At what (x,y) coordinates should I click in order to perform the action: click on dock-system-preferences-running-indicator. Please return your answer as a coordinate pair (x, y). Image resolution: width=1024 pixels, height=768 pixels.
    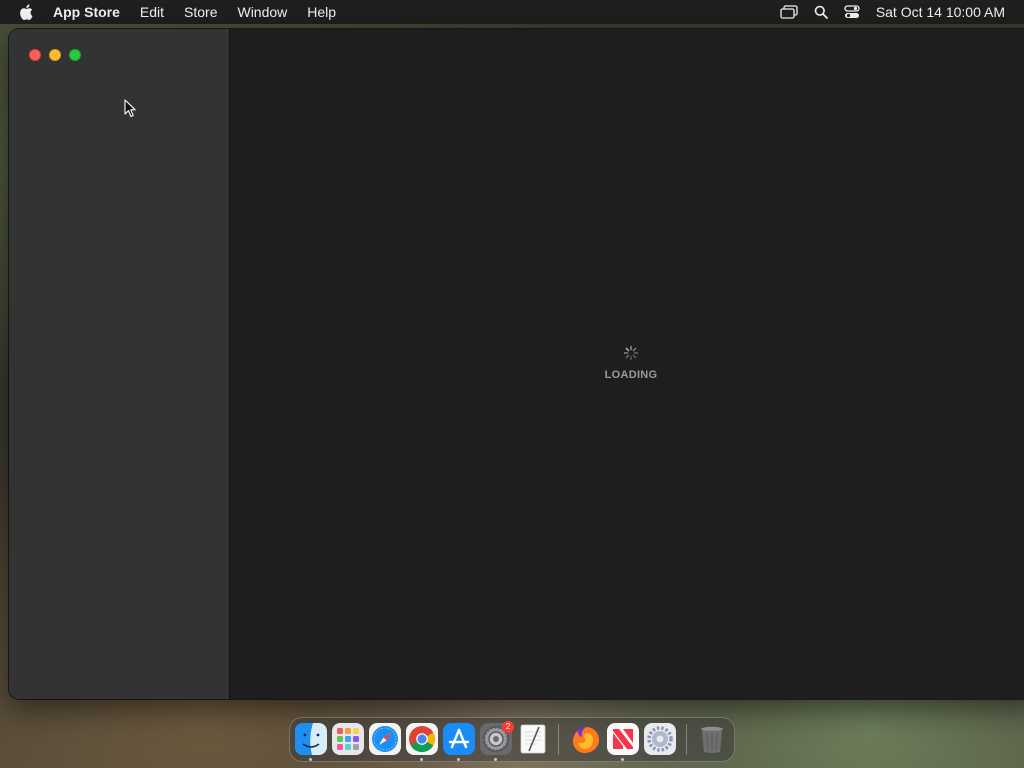
    Looking at the image, I should click on (495, 759).